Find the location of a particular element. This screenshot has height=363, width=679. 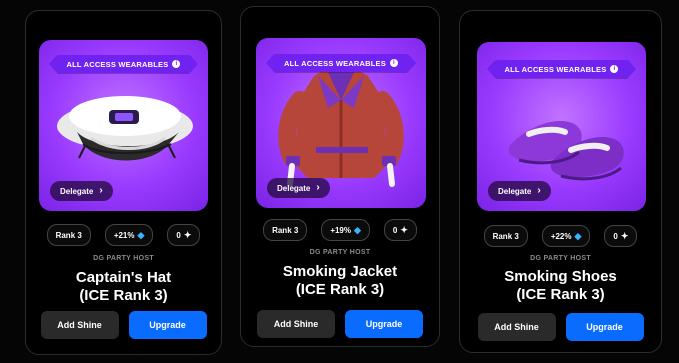

bonus-value: +19% is located at coordinates (340, 230).